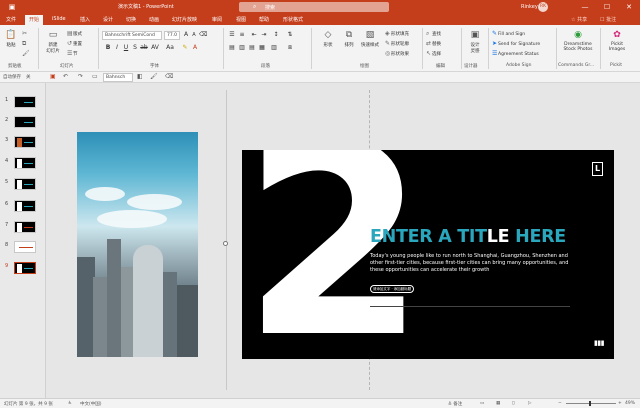  Describe the element at coordinates (132, 35) in the screenshot. I see `font-name-field: Bahnschrift SemiCond` at that location.